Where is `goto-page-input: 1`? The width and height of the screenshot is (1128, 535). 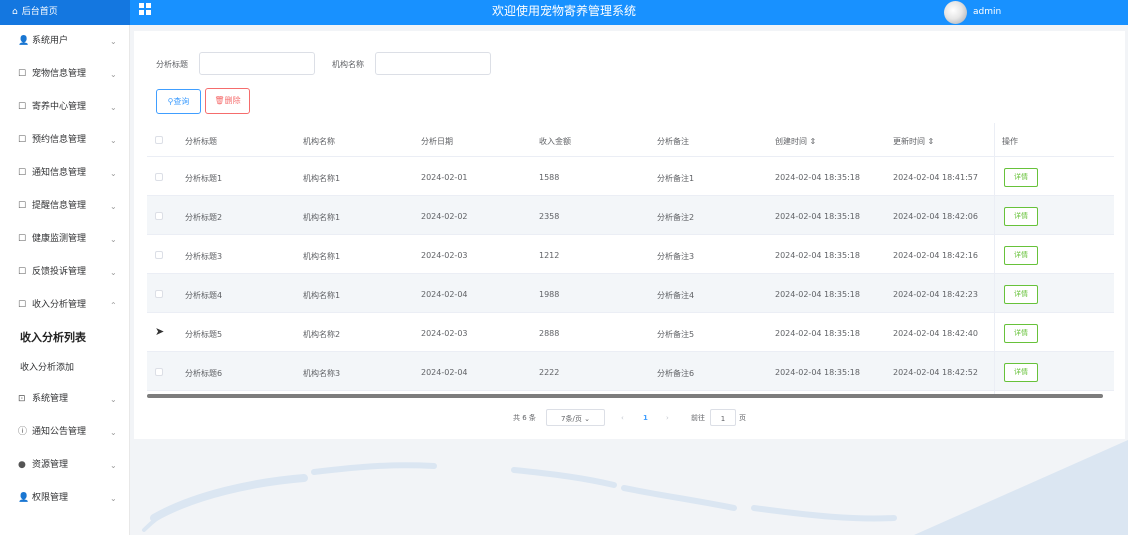
goto-page-input: 1 is located at coordinates (723, 417).